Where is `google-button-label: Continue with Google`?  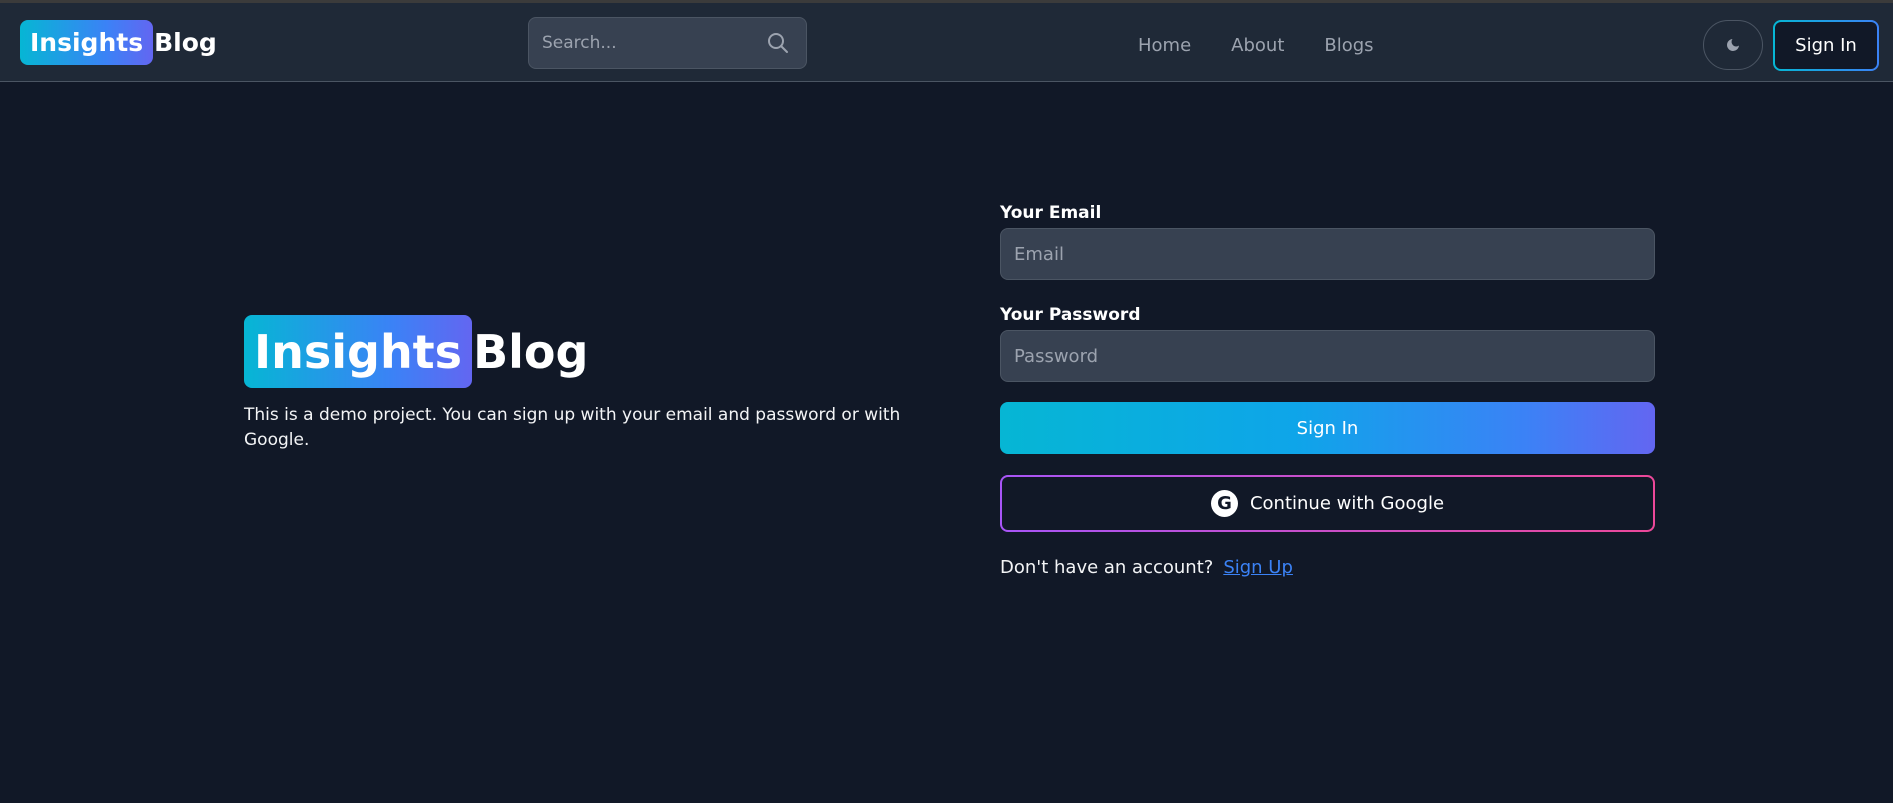 google-button-label: Continue with Google is located at coordinates (1347, 503).